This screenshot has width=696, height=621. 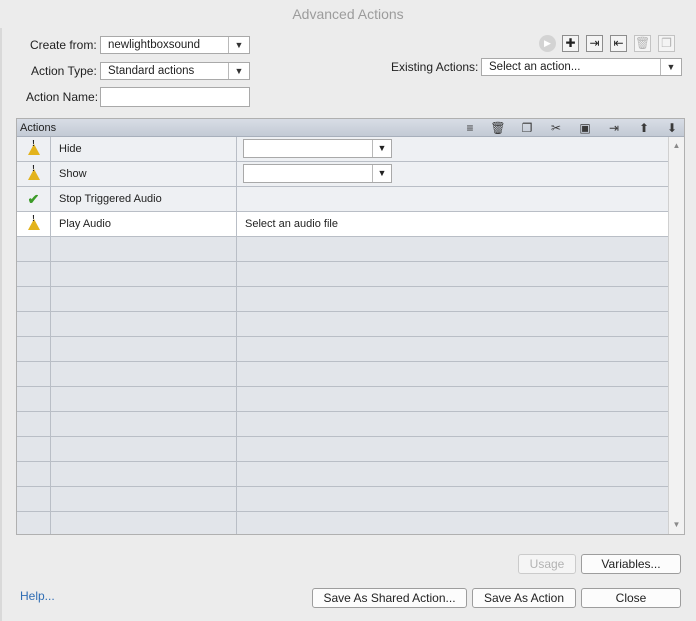 I want to click on table-row: ! Show ▼, so click(x=342, y=174).